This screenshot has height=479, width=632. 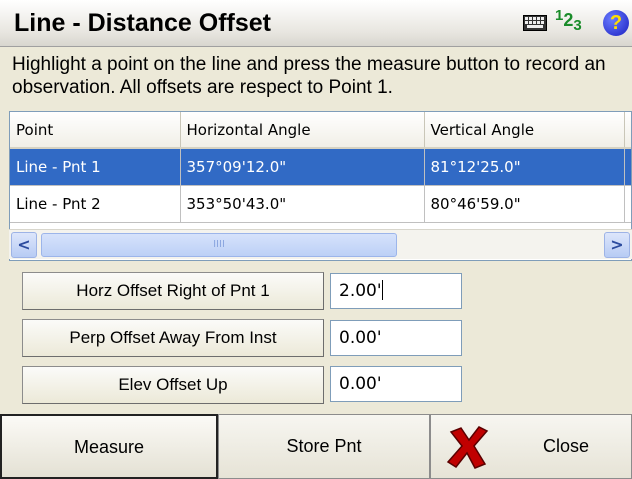 What do you see at coordinates (24, 245) in the screenshot?
I see `scroll-left-arrow-icon: <` at bounding box center [24, 245].